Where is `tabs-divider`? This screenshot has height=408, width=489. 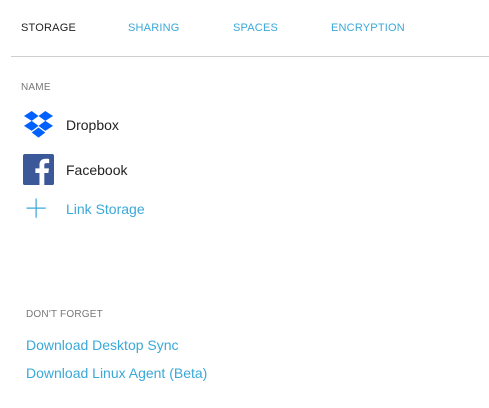
tabs-divider is located at coordinates (250, 56).